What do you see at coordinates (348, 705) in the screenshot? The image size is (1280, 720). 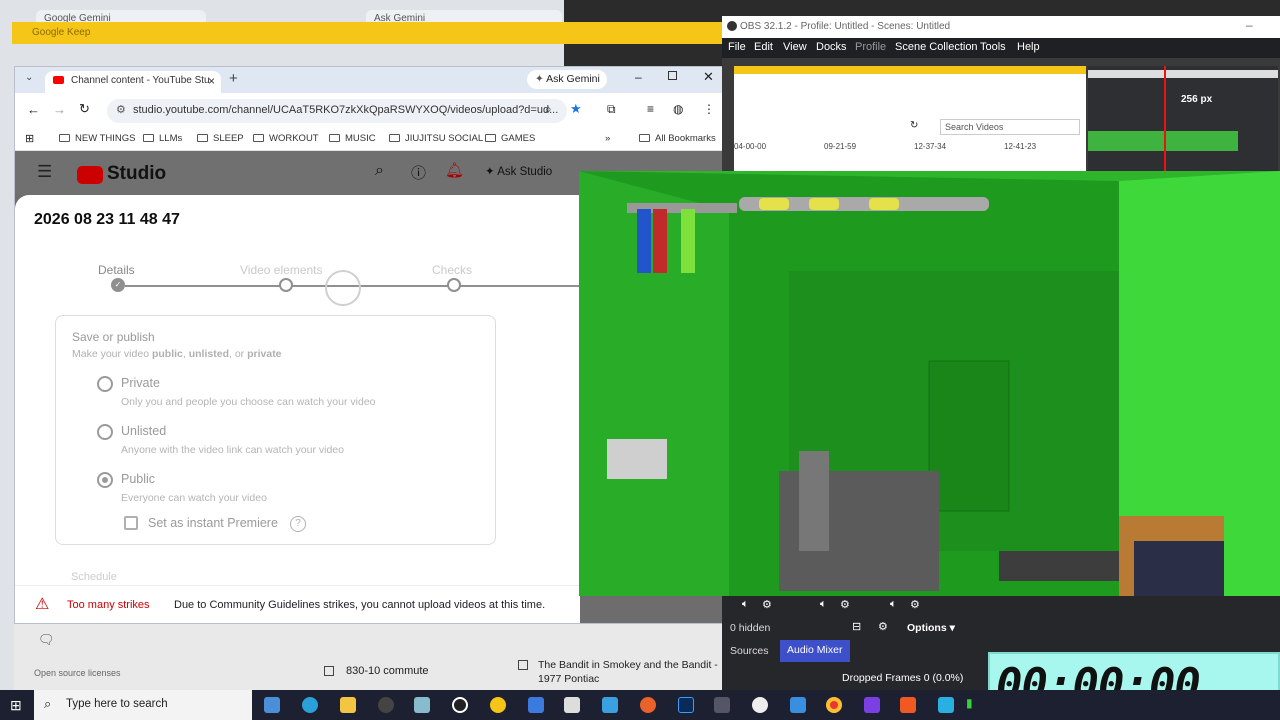 I see `file-explorer-icon` at bounding box center [348, 705].